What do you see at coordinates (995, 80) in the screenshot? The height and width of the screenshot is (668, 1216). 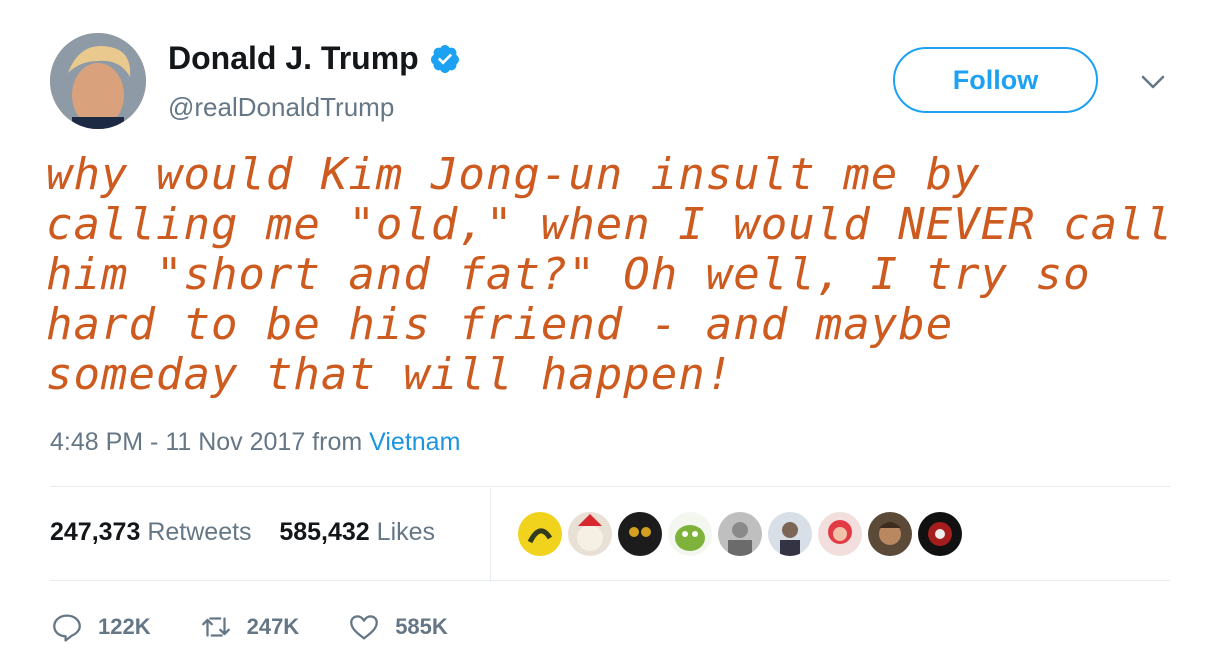 I see `follow-button: Follow` at bounding box center [995, 80].